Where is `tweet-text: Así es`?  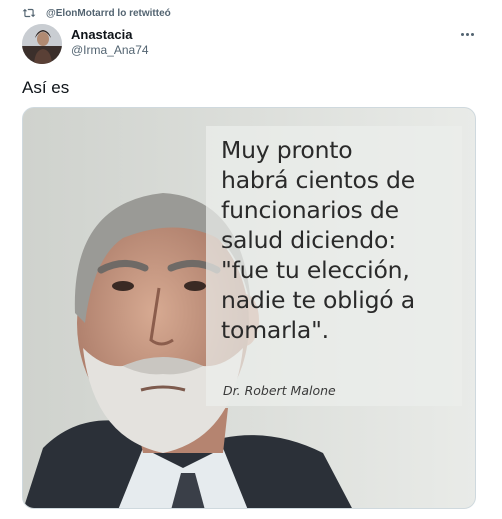
tweet-text: Así es is located at coordinates (46, 87).